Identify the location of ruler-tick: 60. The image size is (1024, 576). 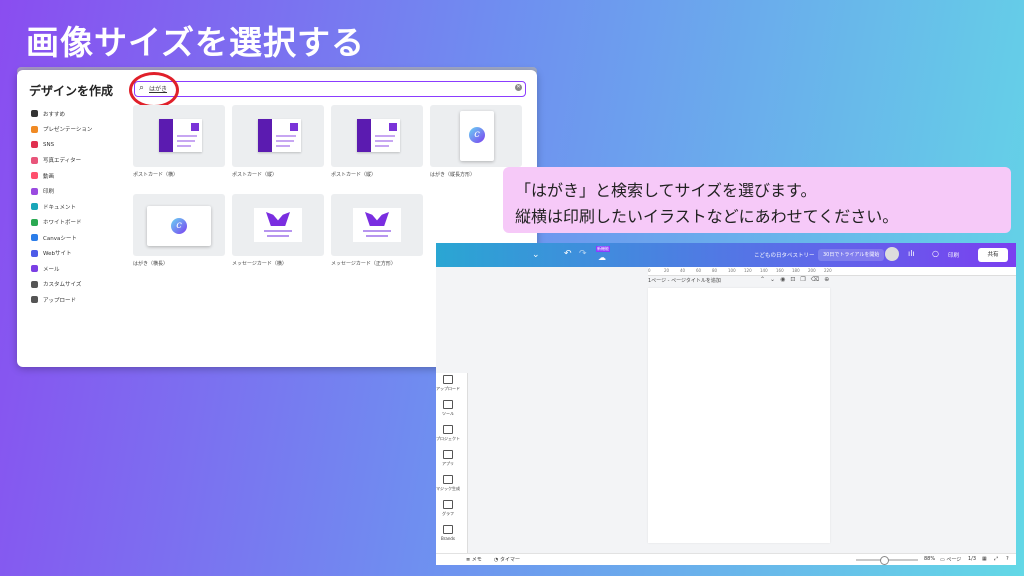
(699, 270).